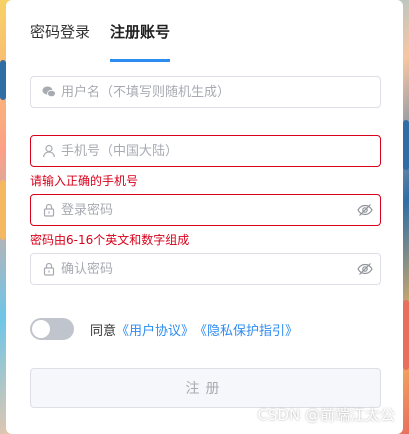 The width and height of the screenshot is (409, 434). What do you see at coordinates (326, 415) in the screenshot?
I see `csdn-watermark: CSDN @前端江太公` at bounding box center [326, 415].